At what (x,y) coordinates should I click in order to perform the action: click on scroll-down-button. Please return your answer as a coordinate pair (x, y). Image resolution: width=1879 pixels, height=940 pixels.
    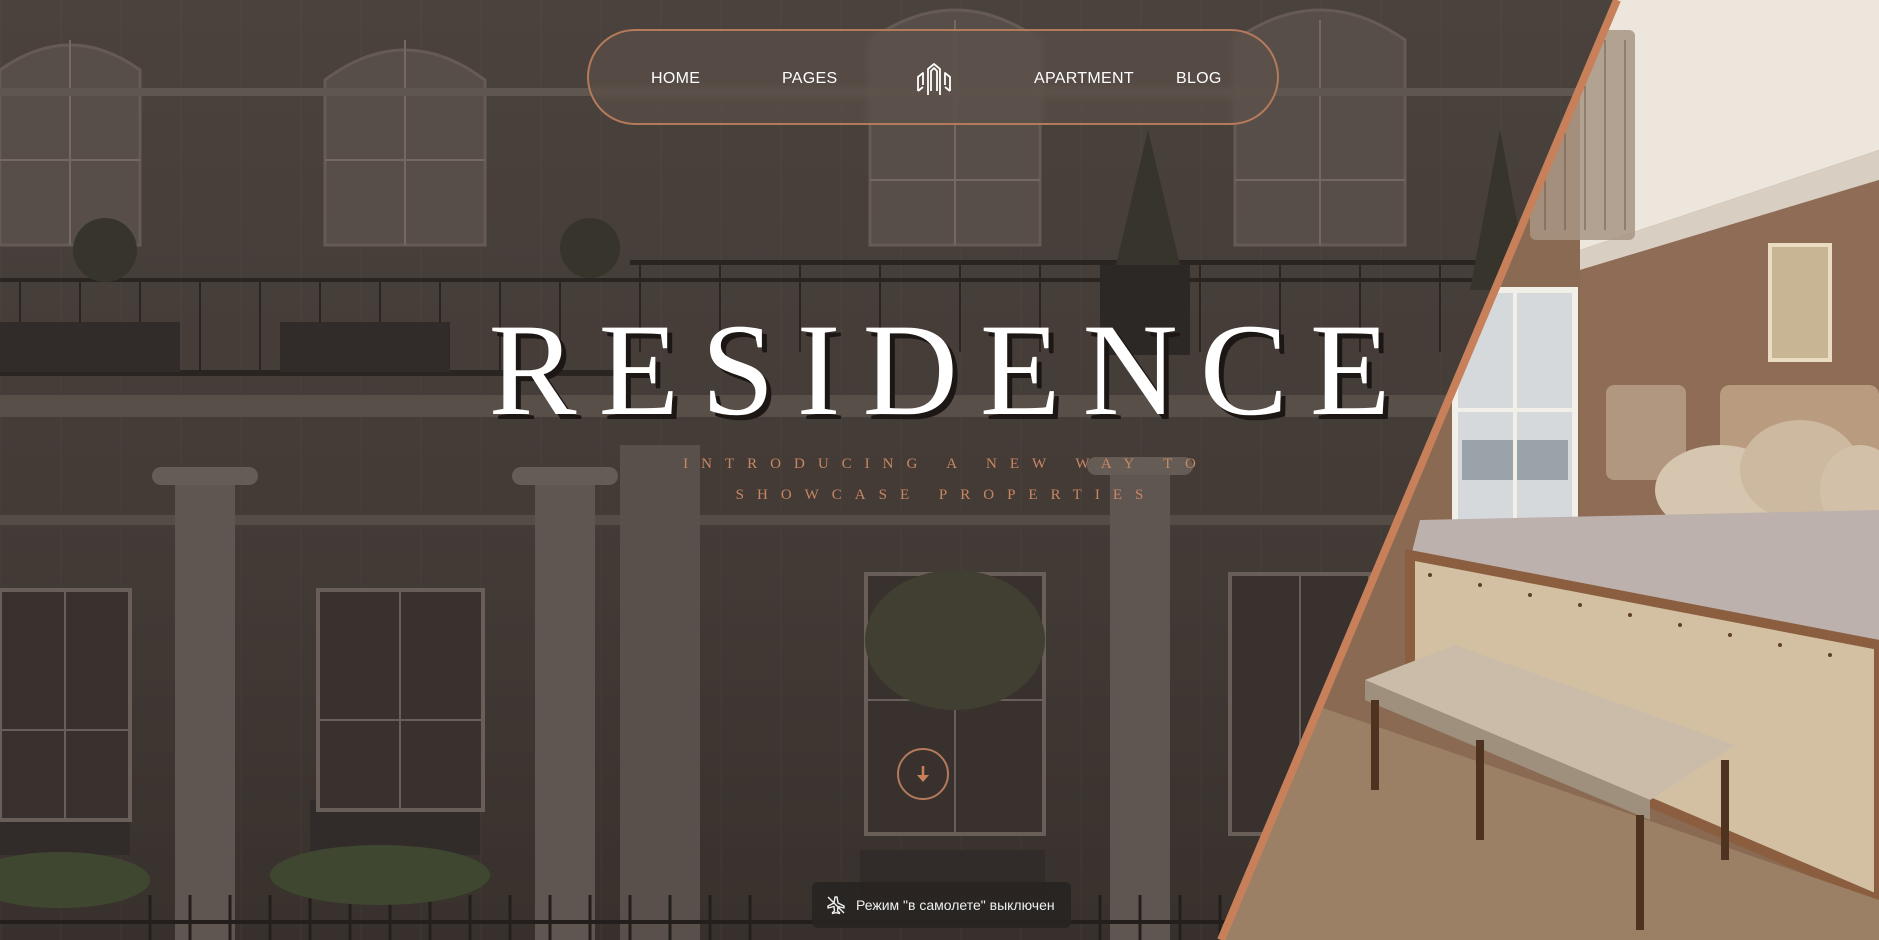
    Looking at the image, I should click on (923, 774).